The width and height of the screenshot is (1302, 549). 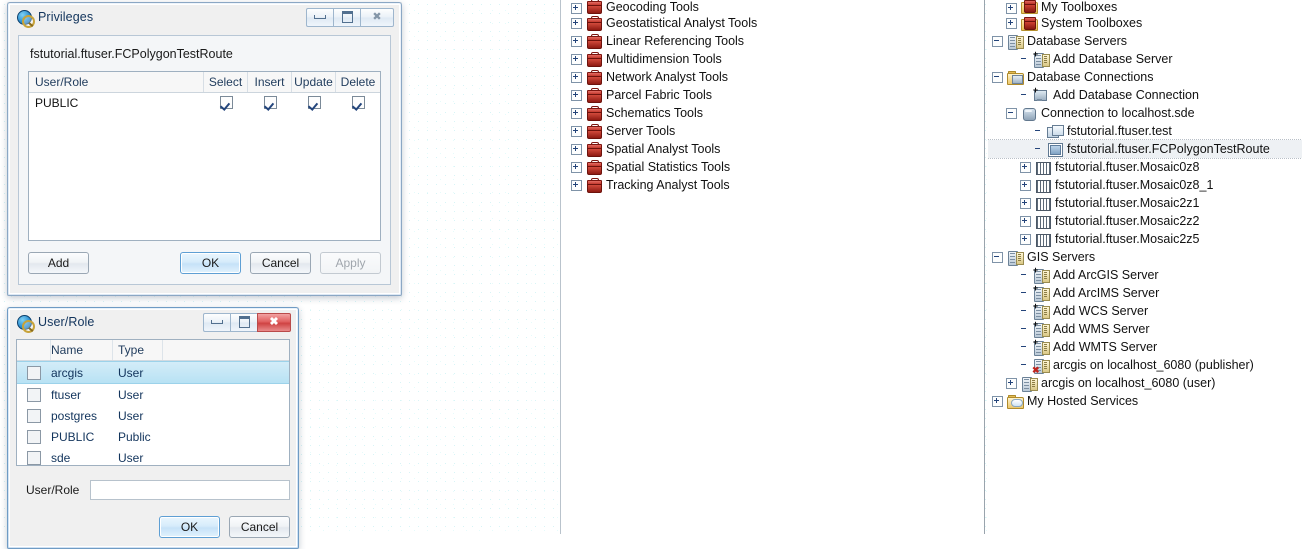 I want to click on catalog-item: + Add WCS Server, so click(x=1145, y=310).